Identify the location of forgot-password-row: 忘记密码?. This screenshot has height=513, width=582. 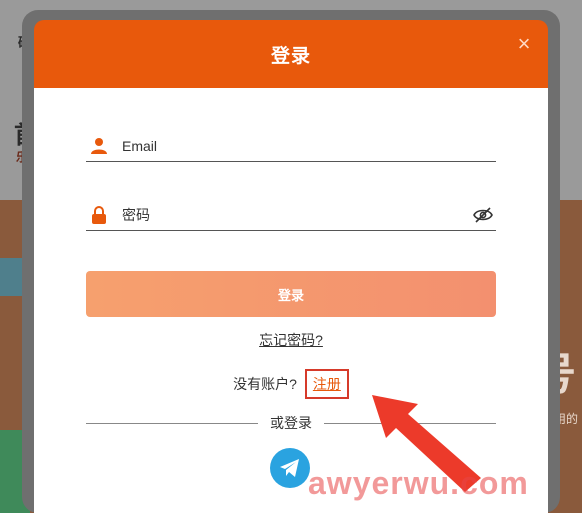
(291, 340).